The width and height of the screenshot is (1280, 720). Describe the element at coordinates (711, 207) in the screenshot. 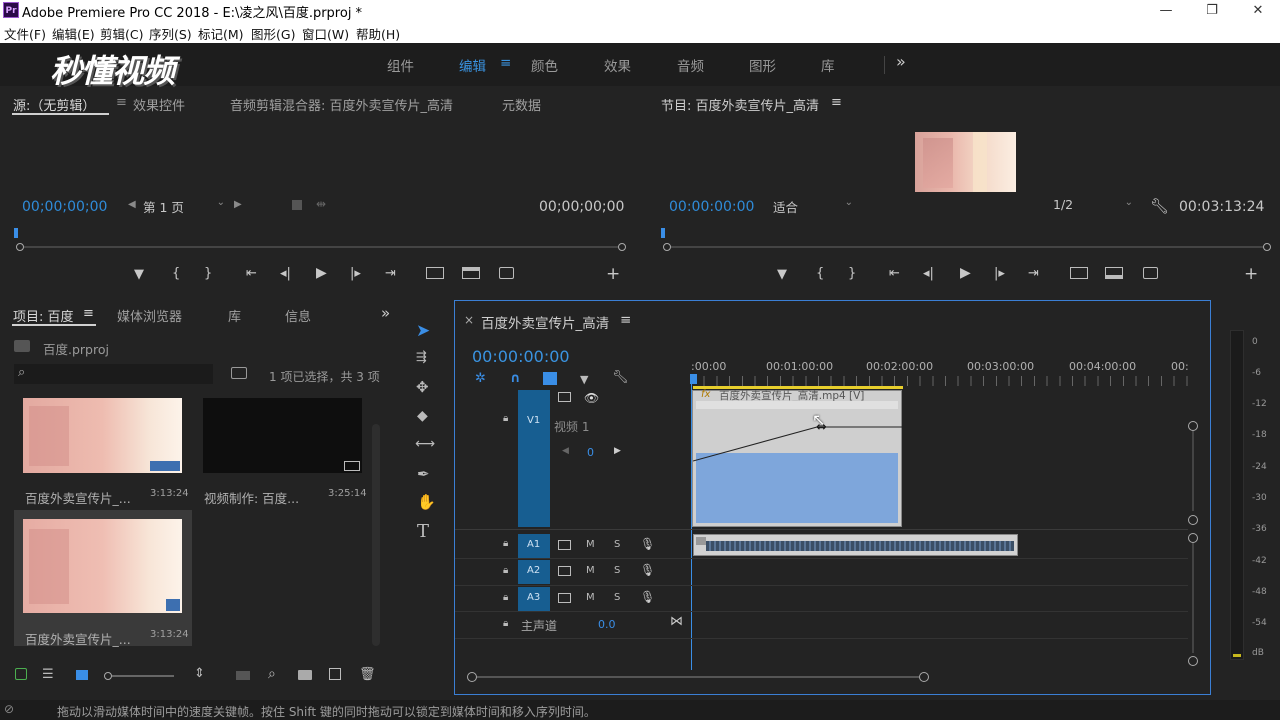

I see `program-timecode: 00:00:00:00` at that location.